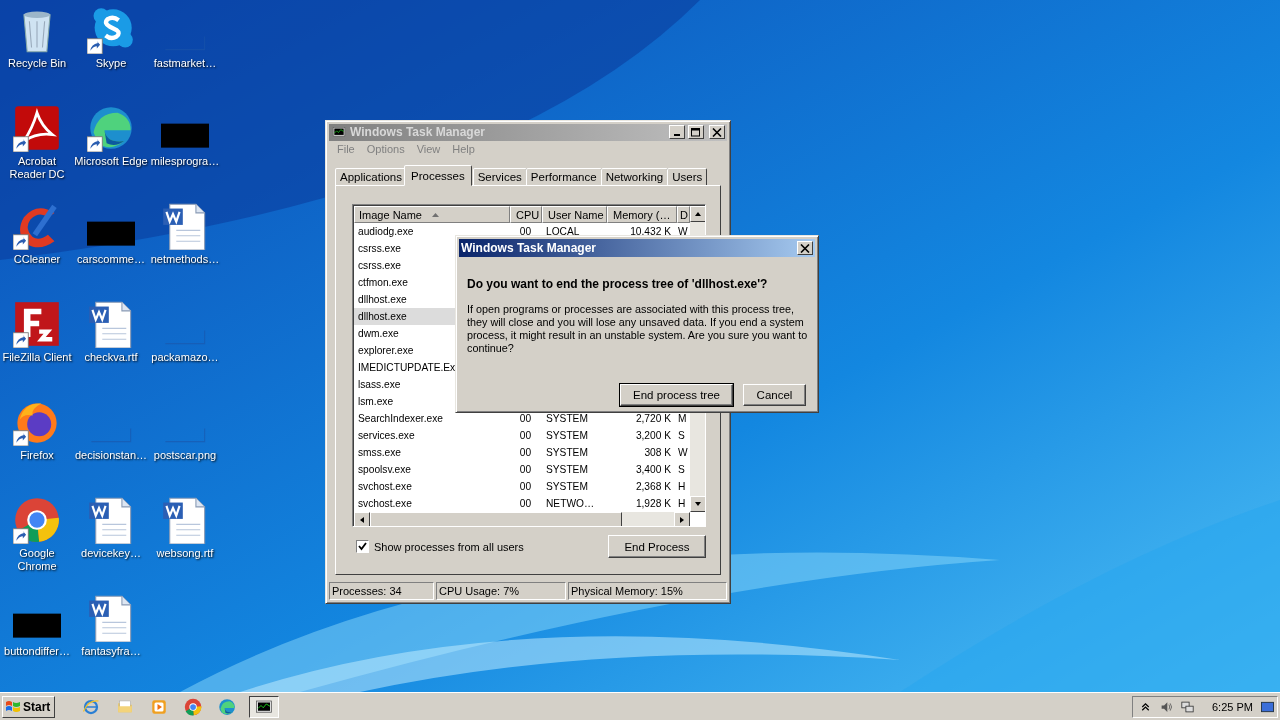  I want to click on table-cell: 3,400 K, so click(653, 469).